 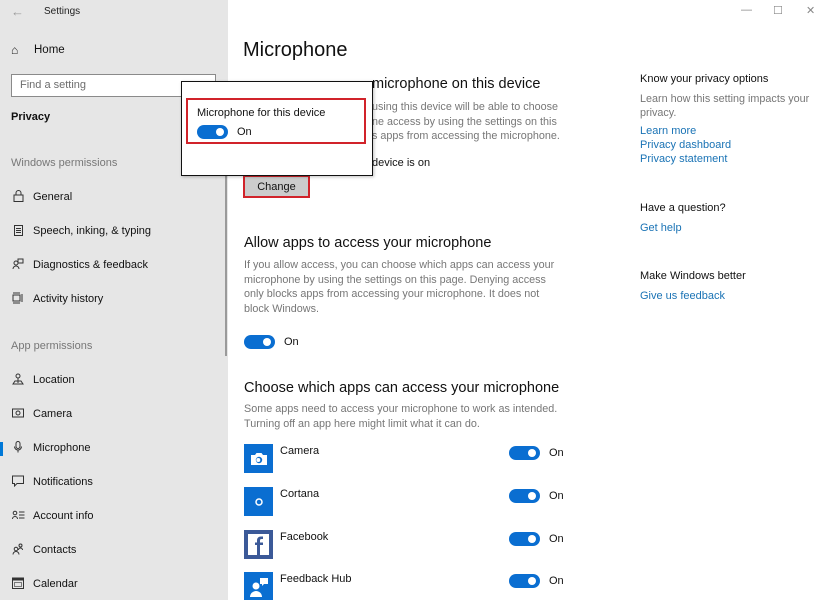 I want to click on get-help-link: Get help, so click(x=661, y=228).